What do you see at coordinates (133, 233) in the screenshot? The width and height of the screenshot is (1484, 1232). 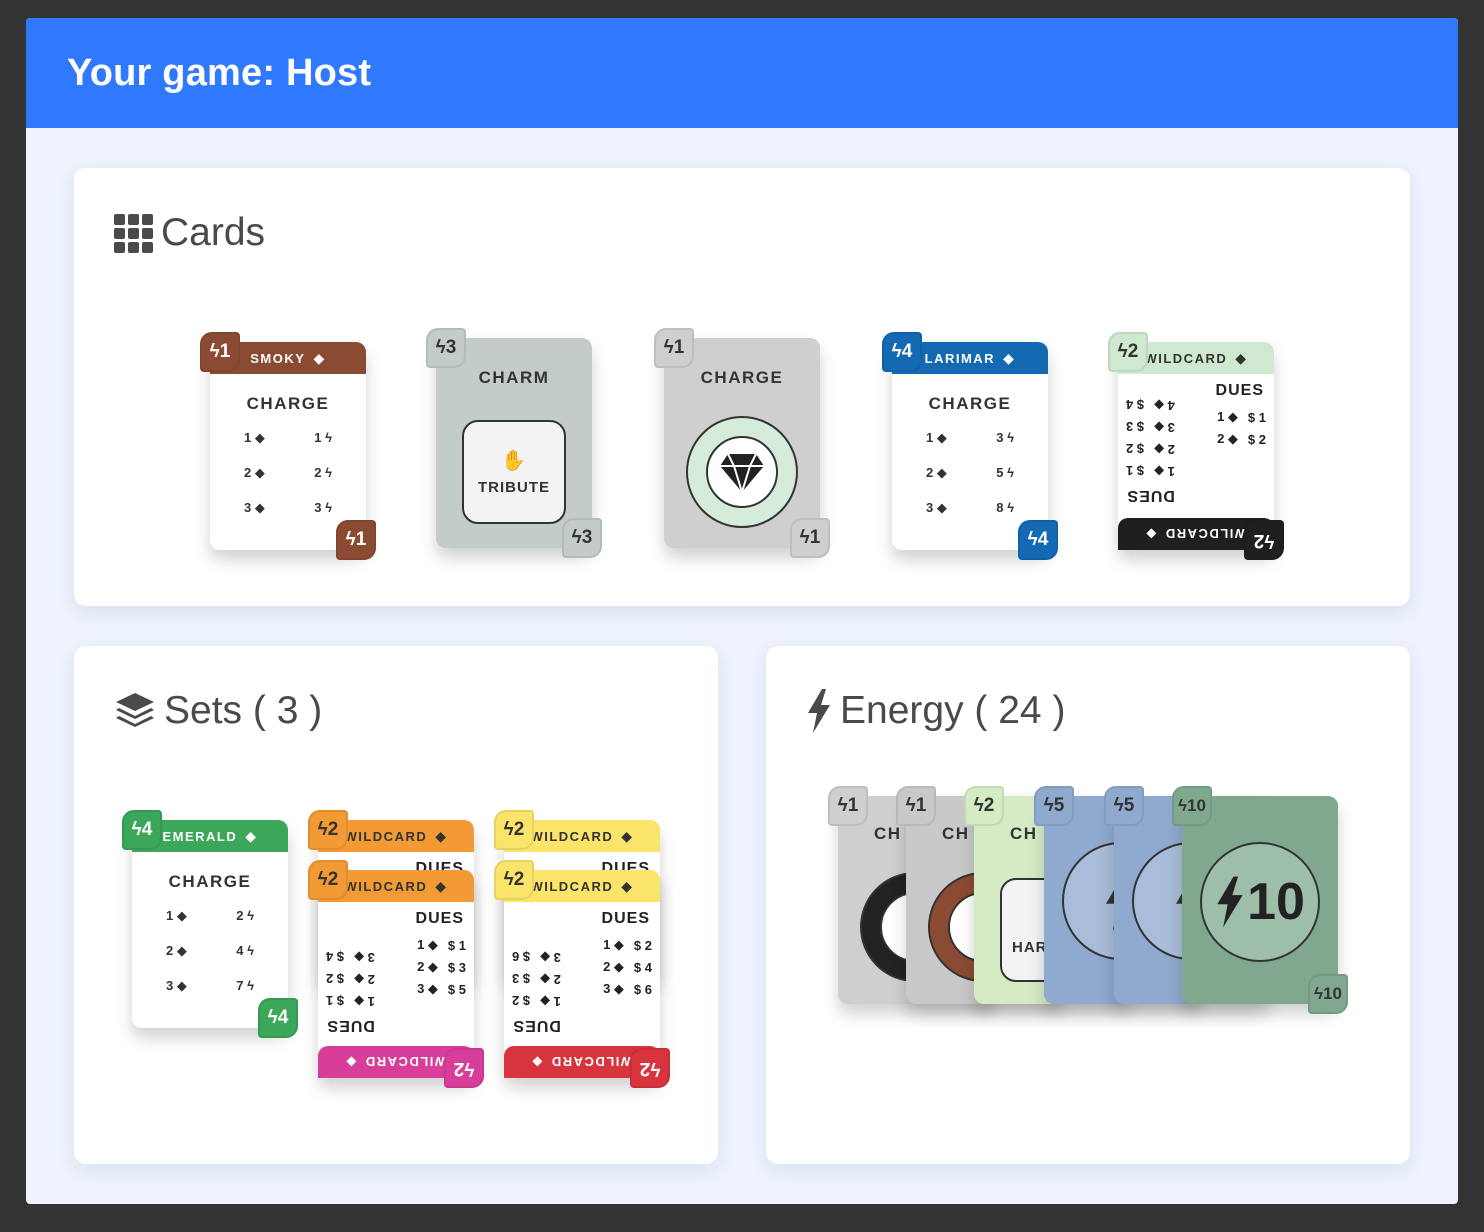 I see `grid-icon` at bounding box center [133, 233].